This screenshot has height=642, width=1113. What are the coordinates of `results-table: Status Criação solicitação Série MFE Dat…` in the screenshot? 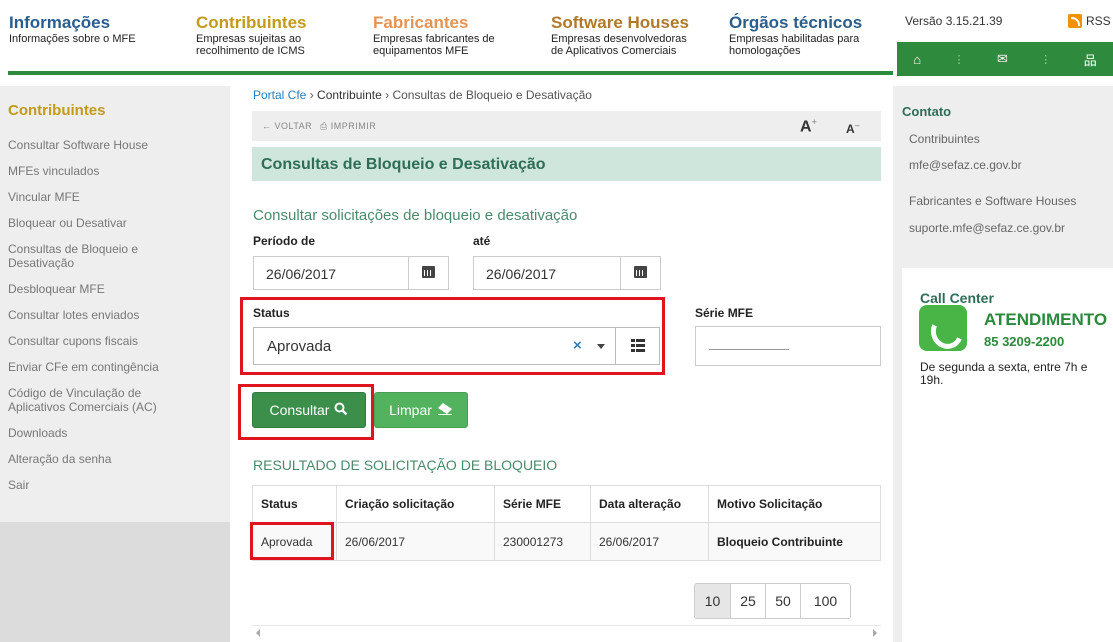 It's located at (566, 523).